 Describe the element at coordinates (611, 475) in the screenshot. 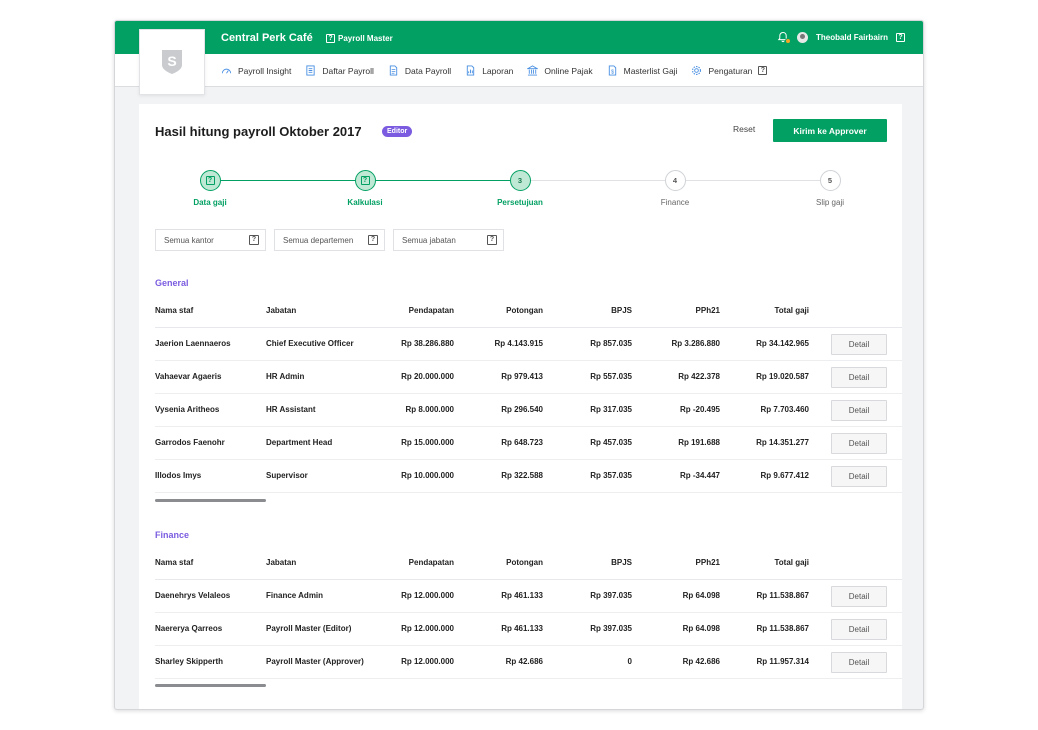

I see `cell-bpjs: Rp 357.035` at that location.